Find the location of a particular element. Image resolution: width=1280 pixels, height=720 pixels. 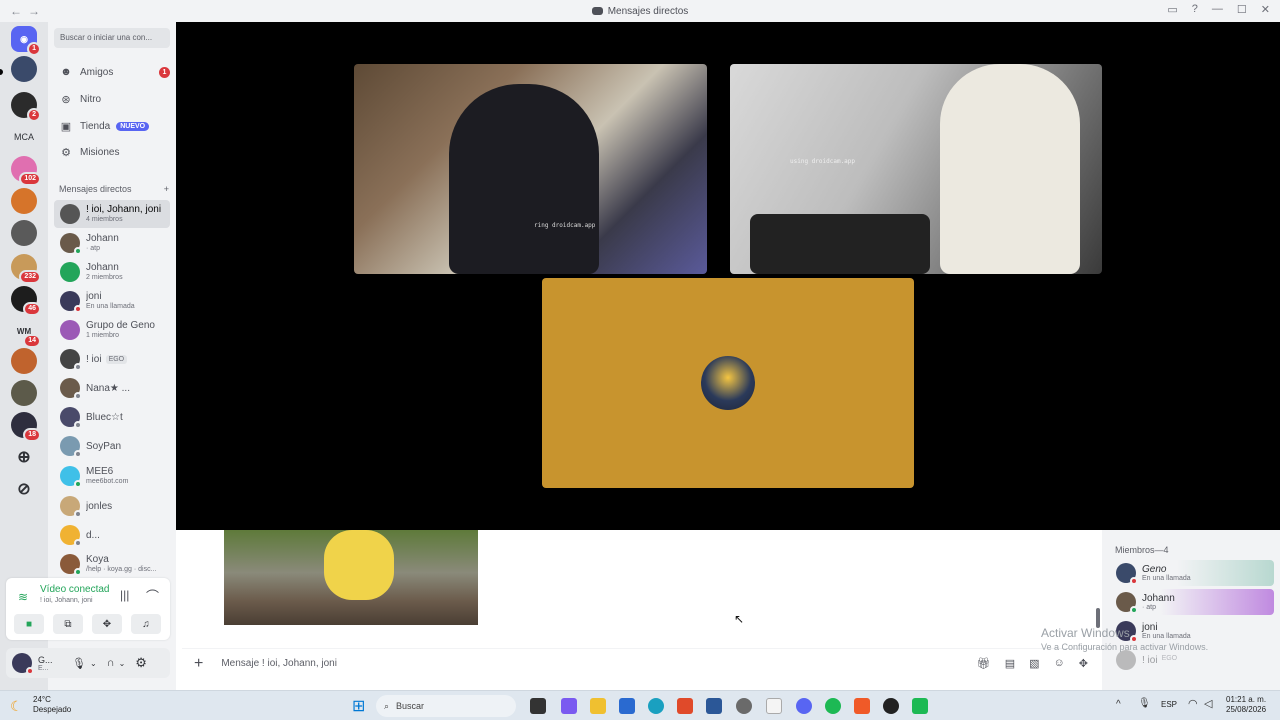

add-attachment-button: + is located at coordinates (198, 664).